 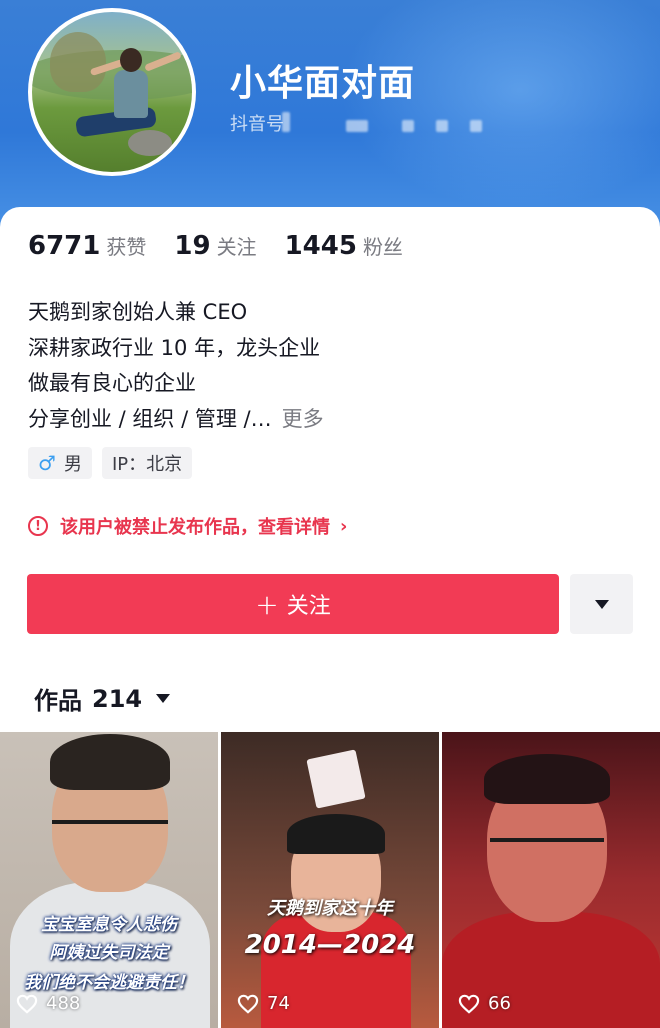 I want to click on video-caption: 2014—2024, so click(x=330, y=945).